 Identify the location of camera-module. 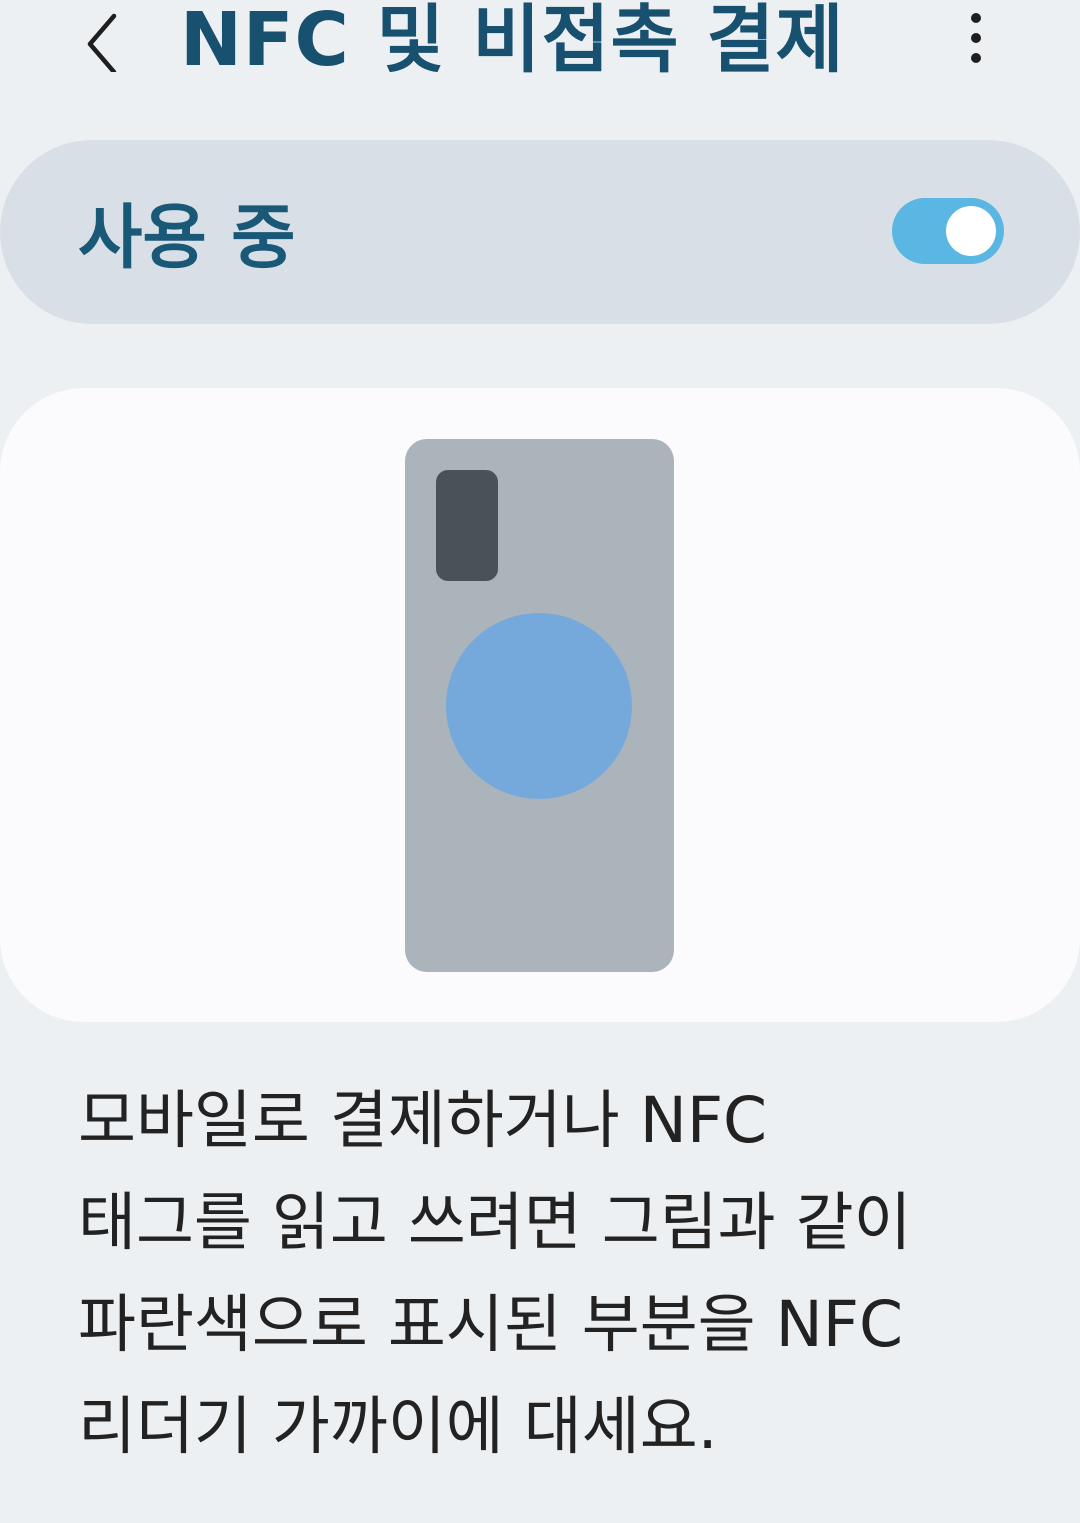
(467, 525).